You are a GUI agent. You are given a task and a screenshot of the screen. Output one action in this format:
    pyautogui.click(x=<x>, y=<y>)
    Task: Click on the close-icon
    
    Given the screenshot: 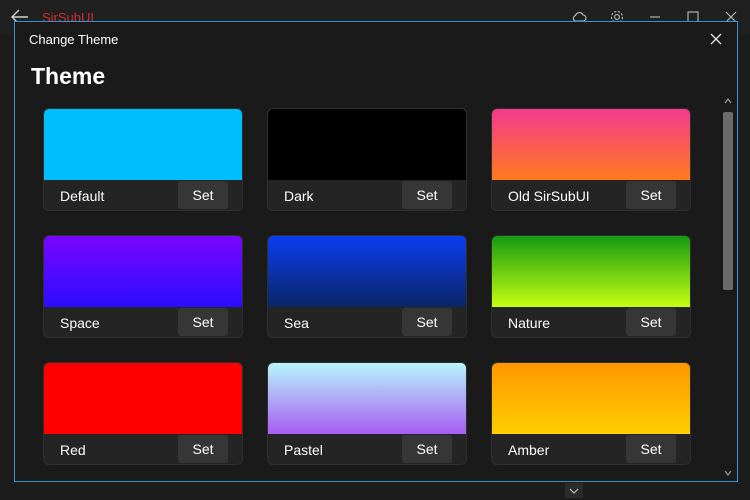 What is the action you would take?
    pyautogui.click(x=716, y=39)
    